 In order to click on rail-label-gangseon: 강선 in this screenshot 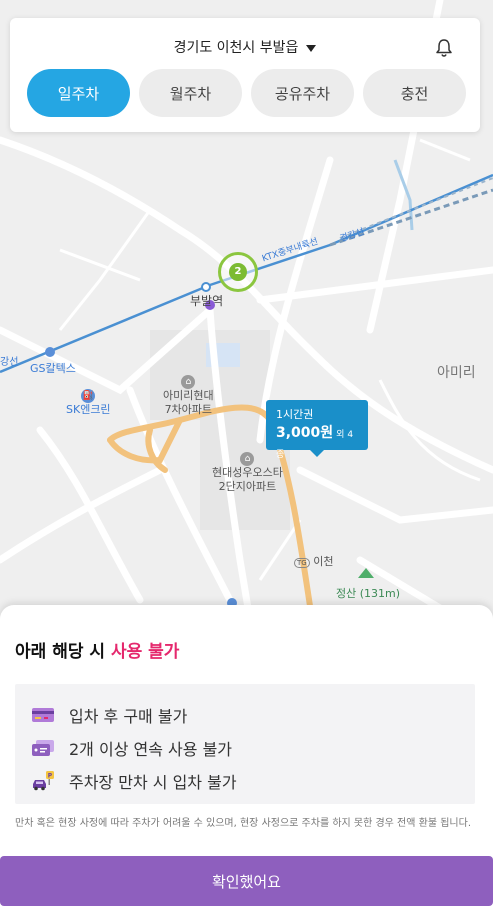, I will do `click(9, 362)`.